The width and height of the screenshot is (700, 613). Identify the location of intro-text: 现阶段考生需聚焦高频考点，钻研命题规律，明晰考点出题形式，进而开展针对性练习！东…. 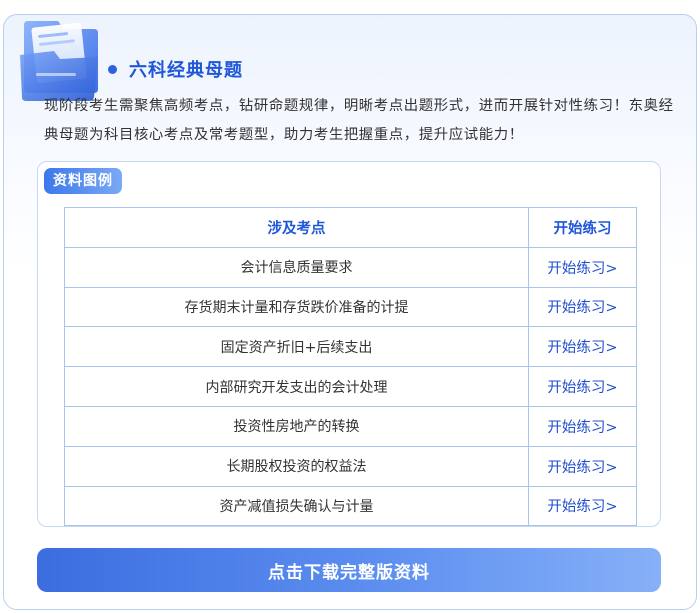
(359, 120).